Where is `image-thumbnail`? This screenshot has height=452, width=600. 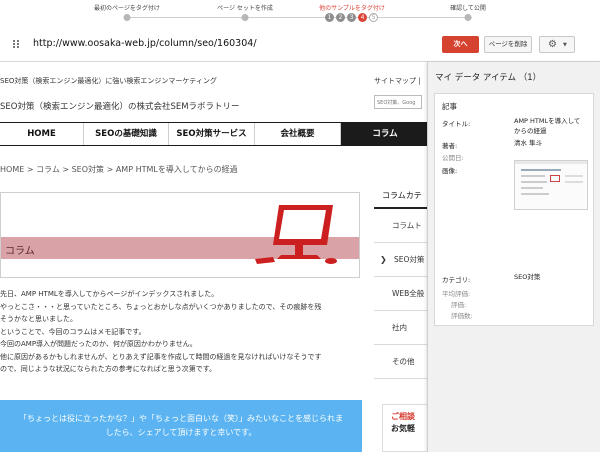
image-thumbnail is located at coordinates (551, 185).